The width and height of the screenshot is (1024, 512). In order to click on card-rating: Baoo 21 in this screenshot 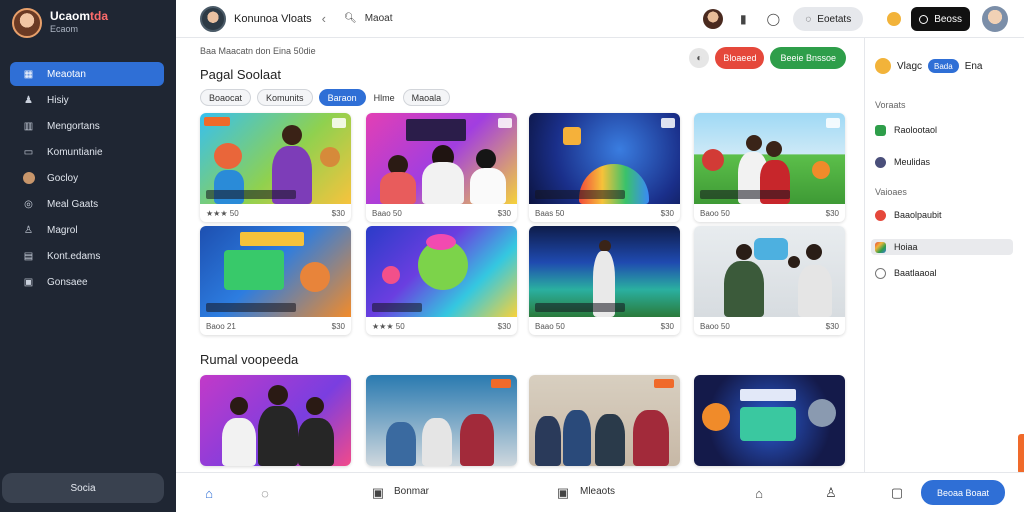, I will do `click(221, 326)`.